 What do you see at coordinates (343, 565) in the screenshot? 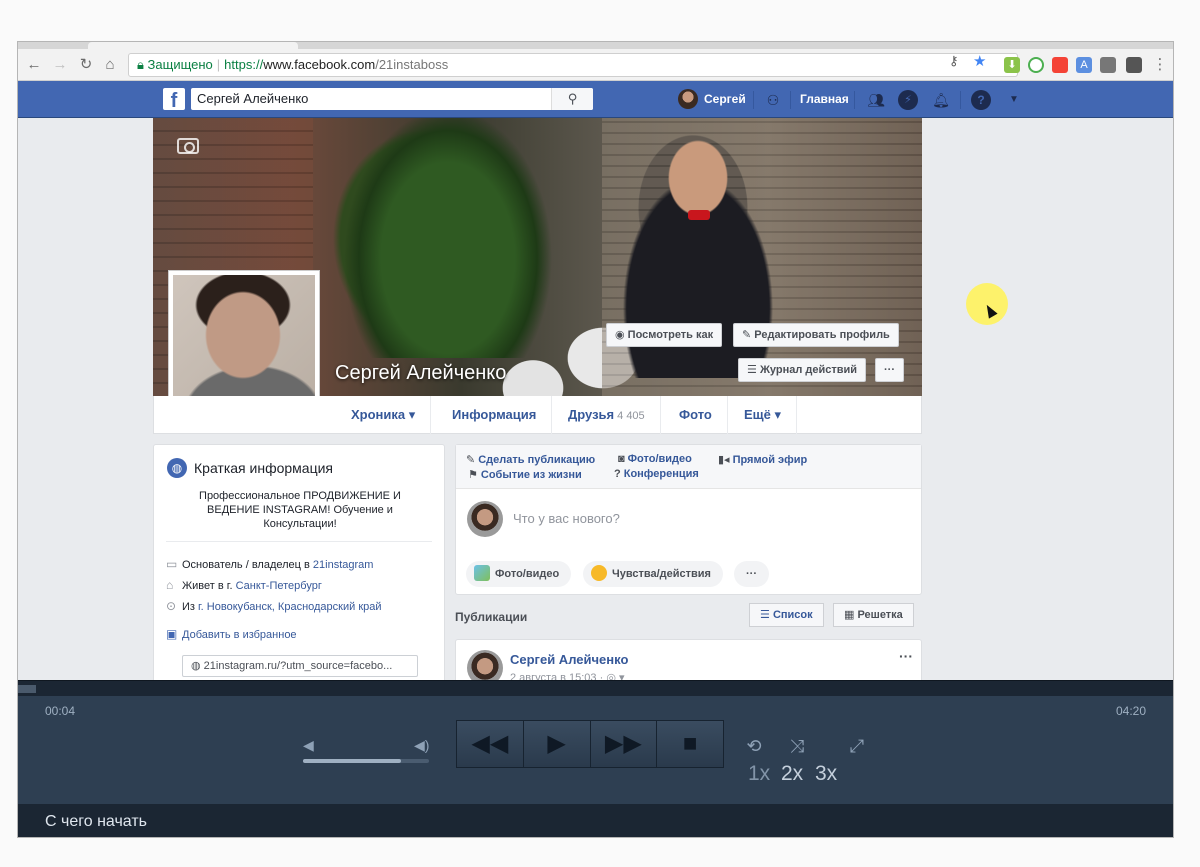
I see `intro-work-link: 21instagram` at bounding box center [343, 565].